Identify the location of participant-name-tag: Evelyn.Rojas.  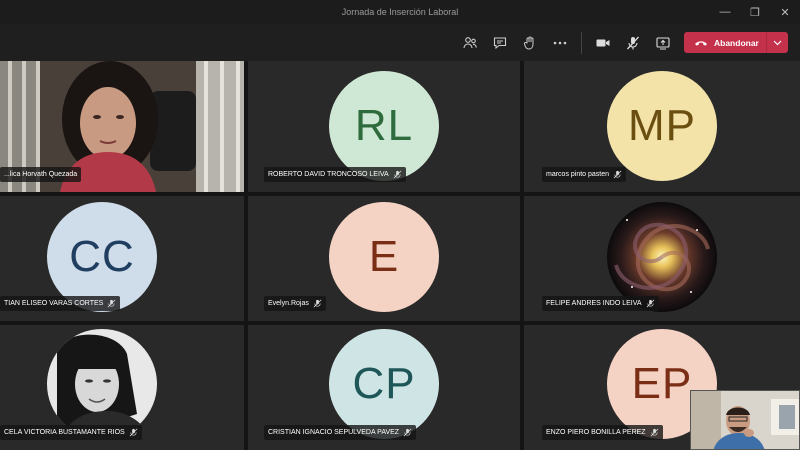
(295, 303).